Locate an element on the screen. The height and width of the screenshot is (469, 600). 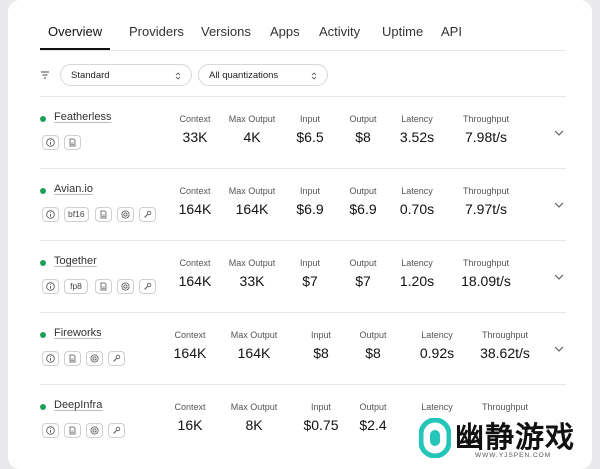
filter-icon is located at coordinates (45, 75).